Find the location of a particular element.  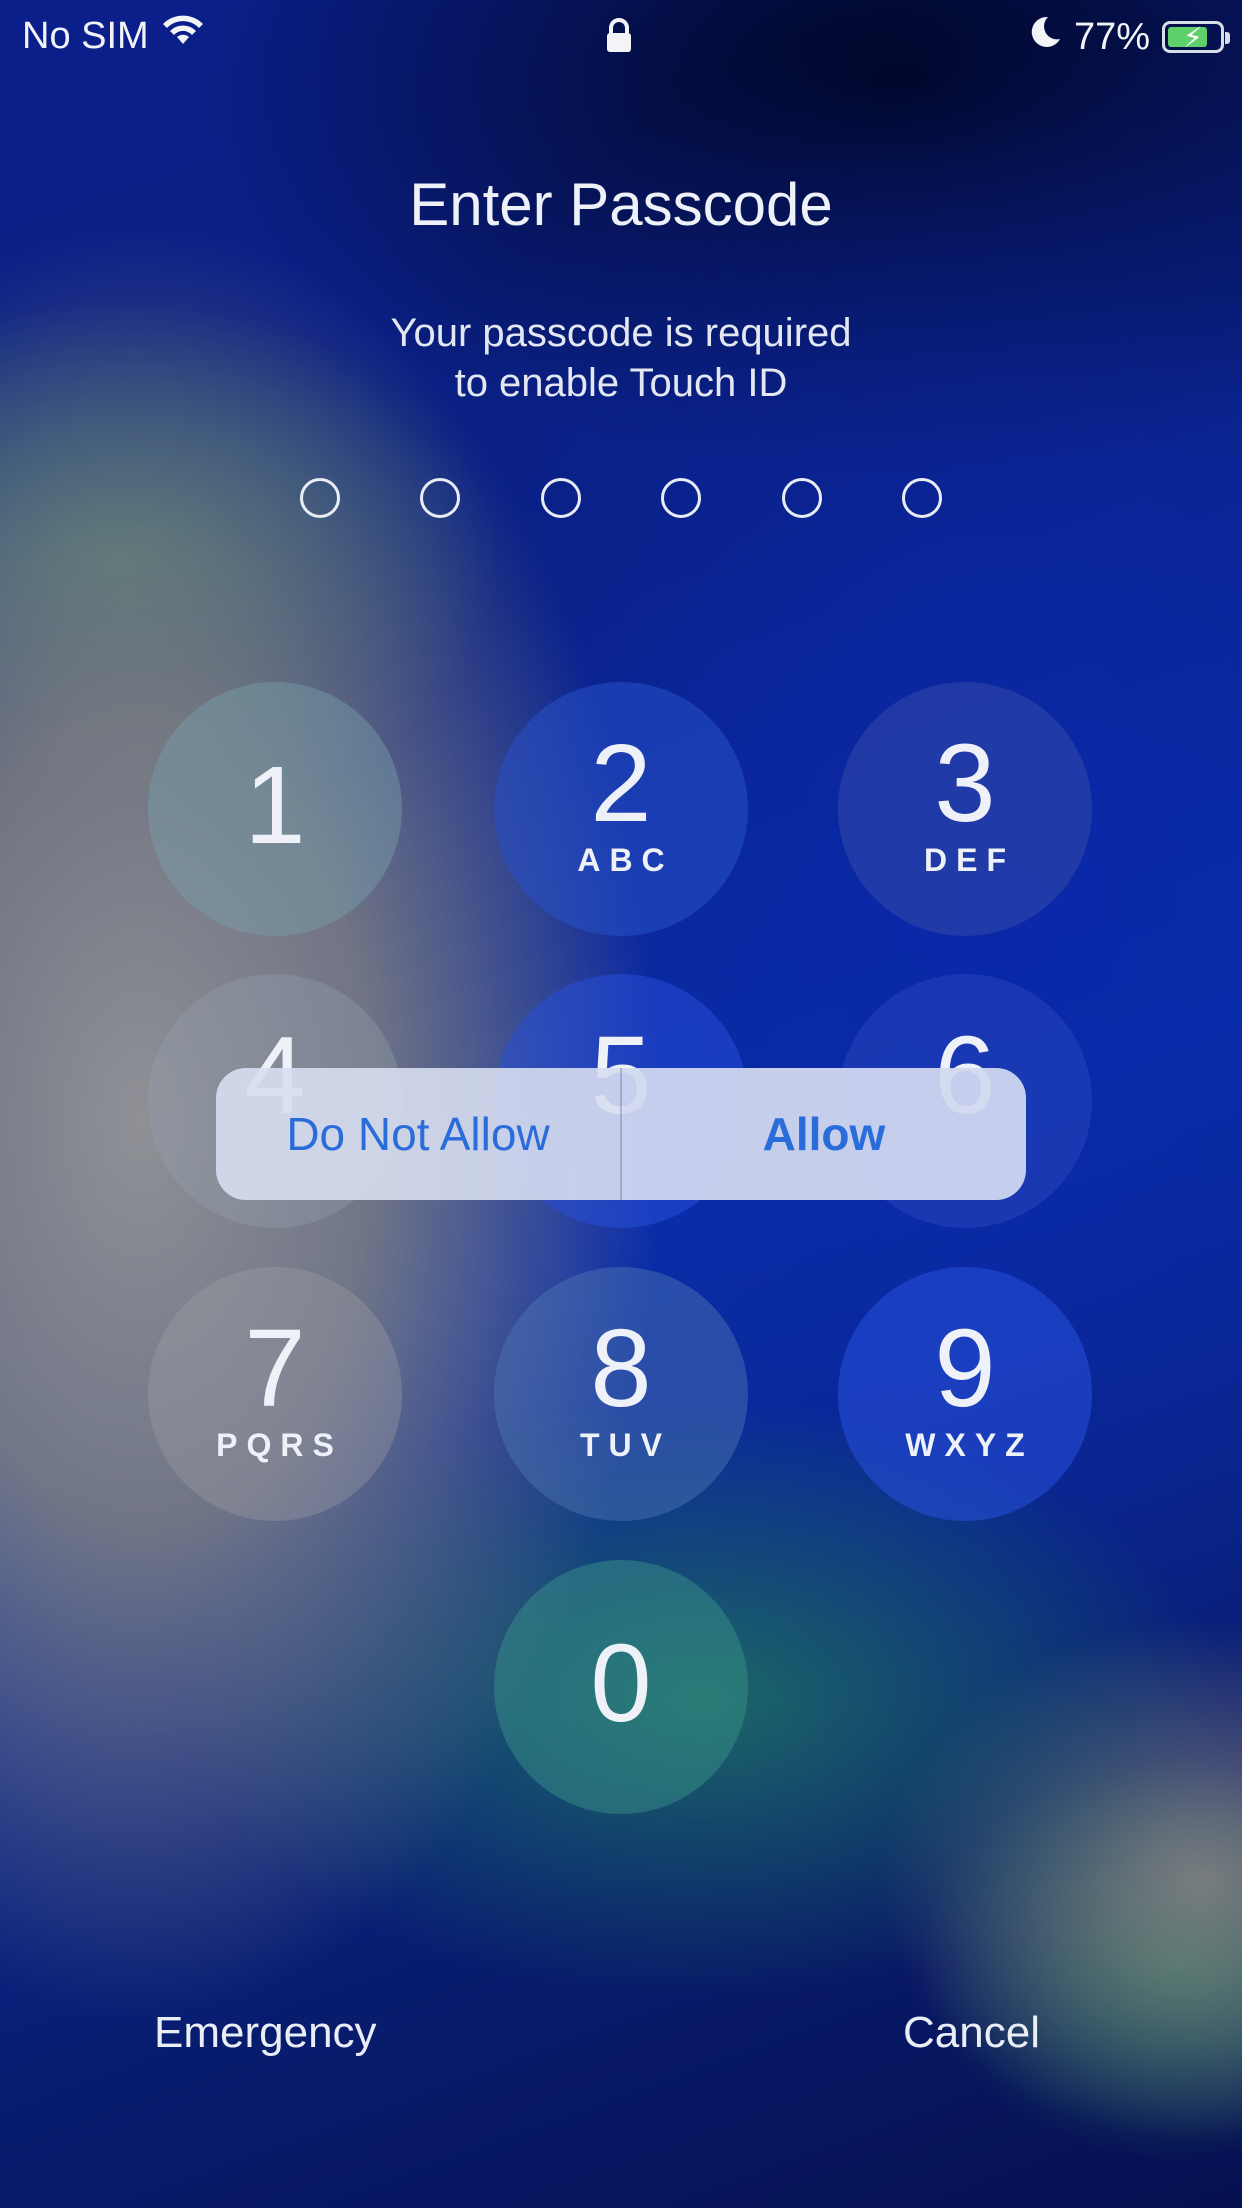

lock-icon is located at coordinates (619, 41).